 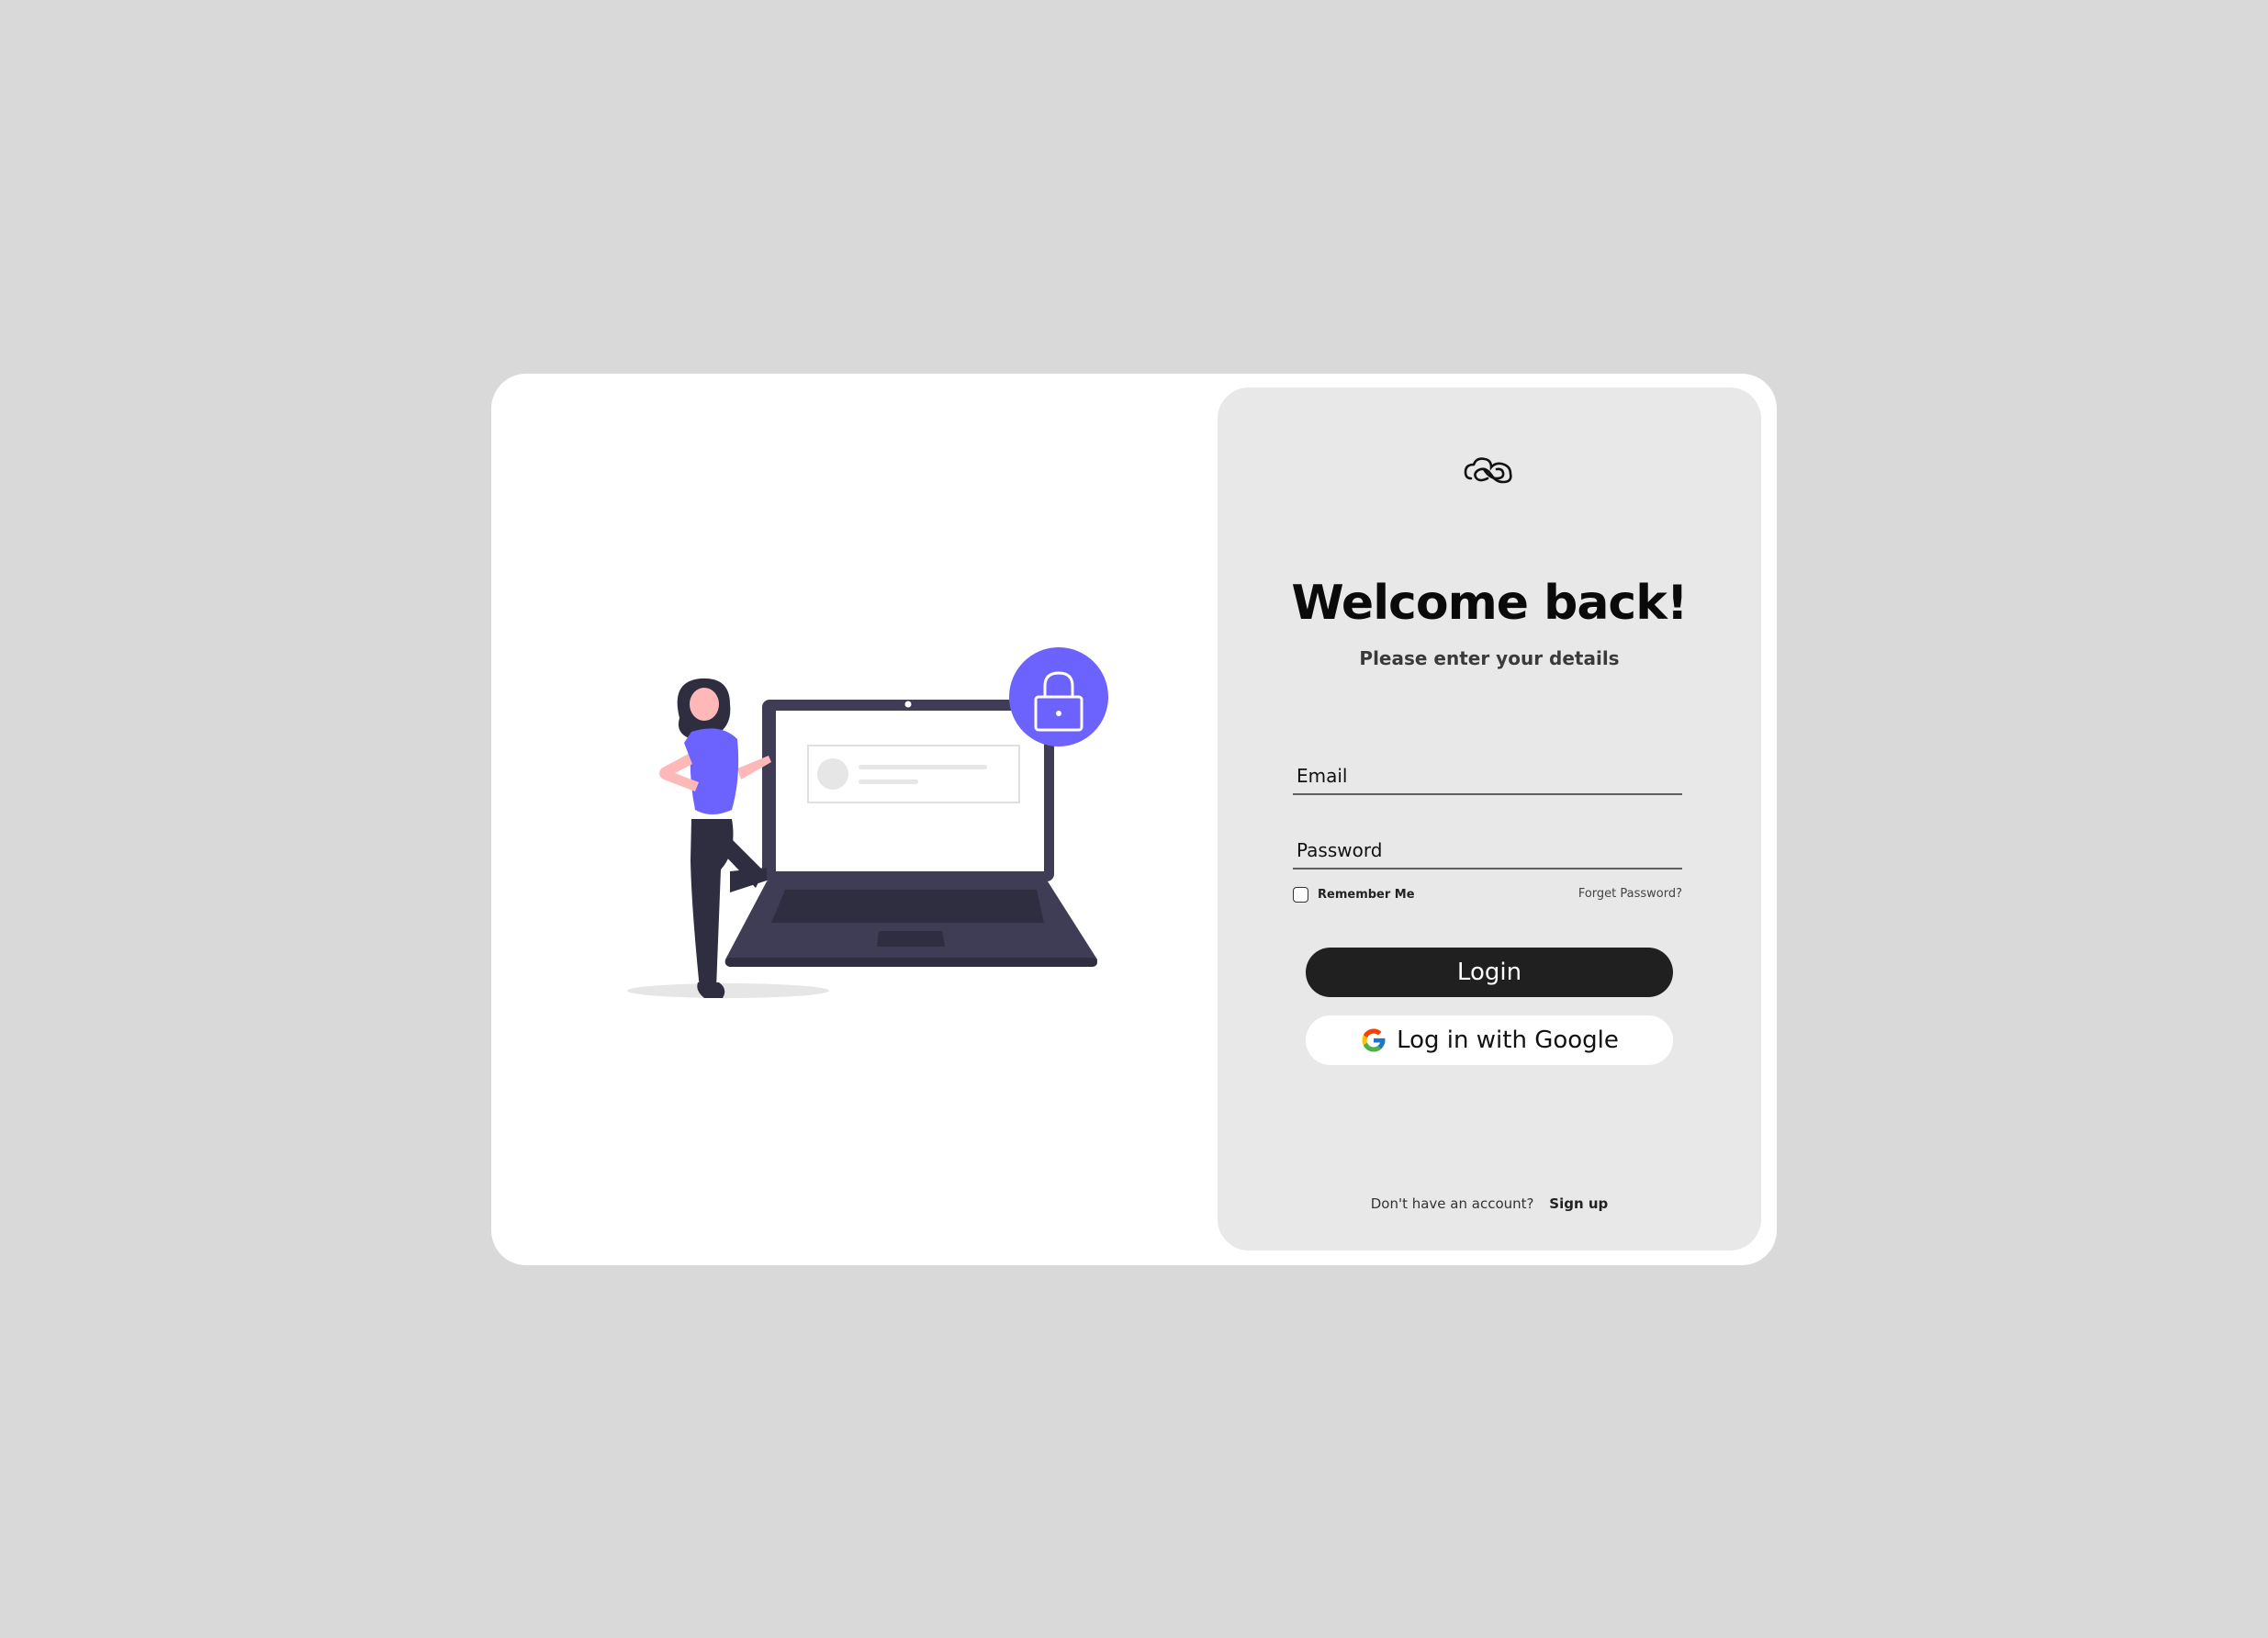 I want to click on no-account-text: Don't have an account?, so click(x=1452, y=1203).